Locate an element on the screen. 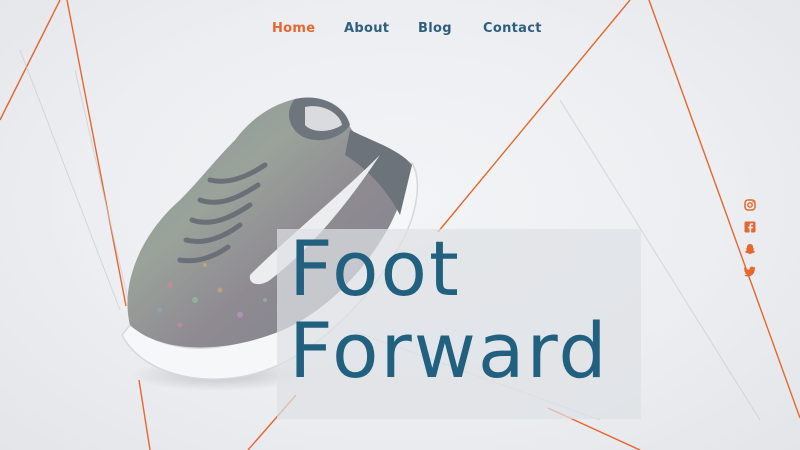 The width and height of the screenshot is (800, 450). facebook-icon is located at coordinates (750, 225).